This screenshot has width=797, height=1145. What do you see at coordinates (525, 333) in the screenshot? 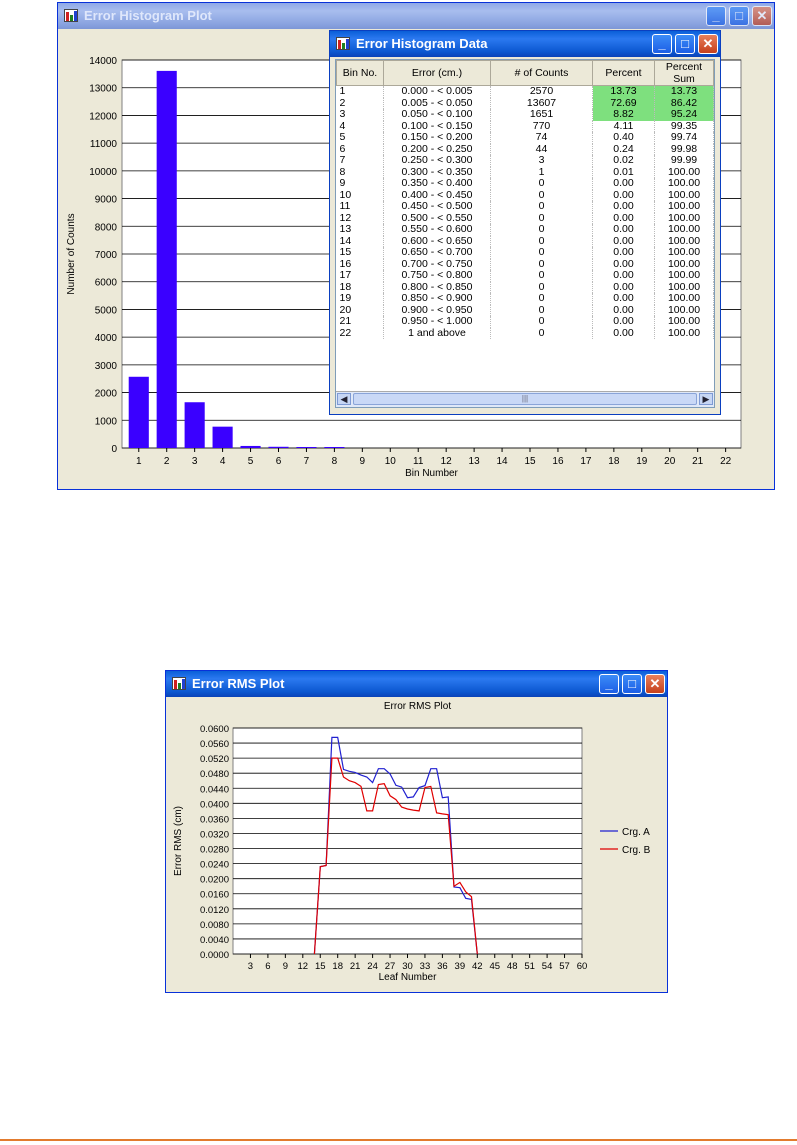
I see `table-row: 22 1 and above 0 0.00 100.00` at bounding box center [525, 333].